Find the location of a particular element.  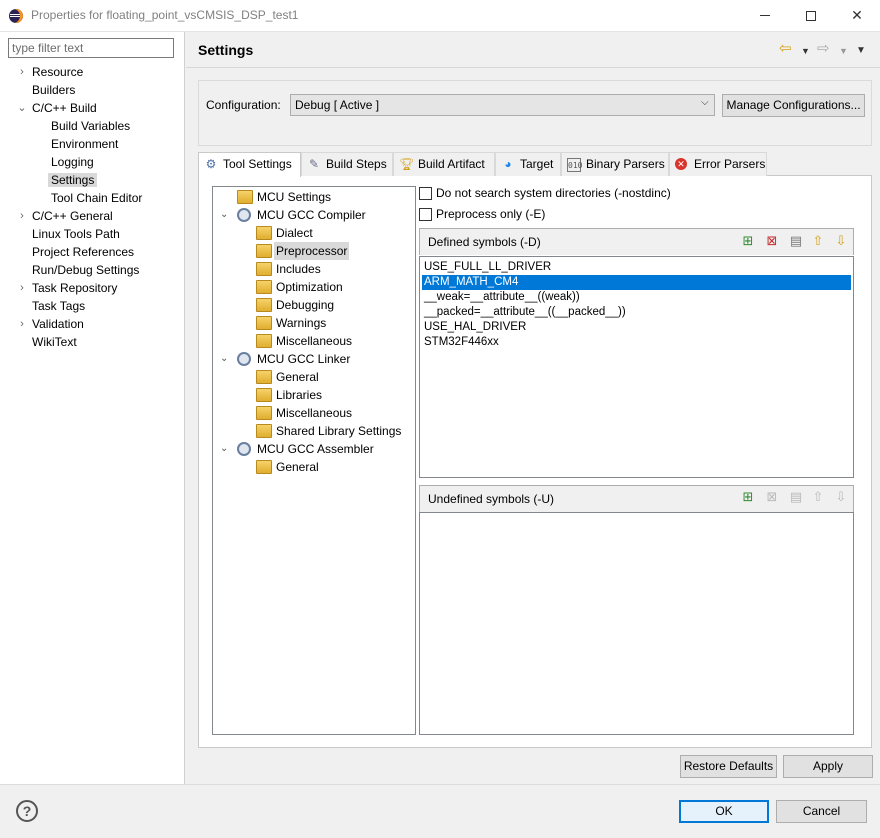

configuration-select: Debug [ Active ] is located at coordinates (502, 105).